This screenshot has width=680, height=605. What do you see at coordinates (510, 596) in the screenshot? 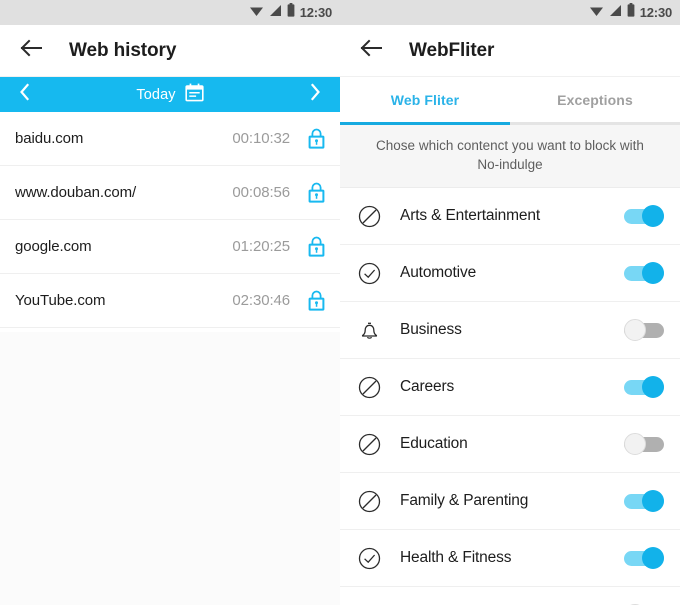
I see `list-item: Food & Drink` at bounding box center [510, 596].